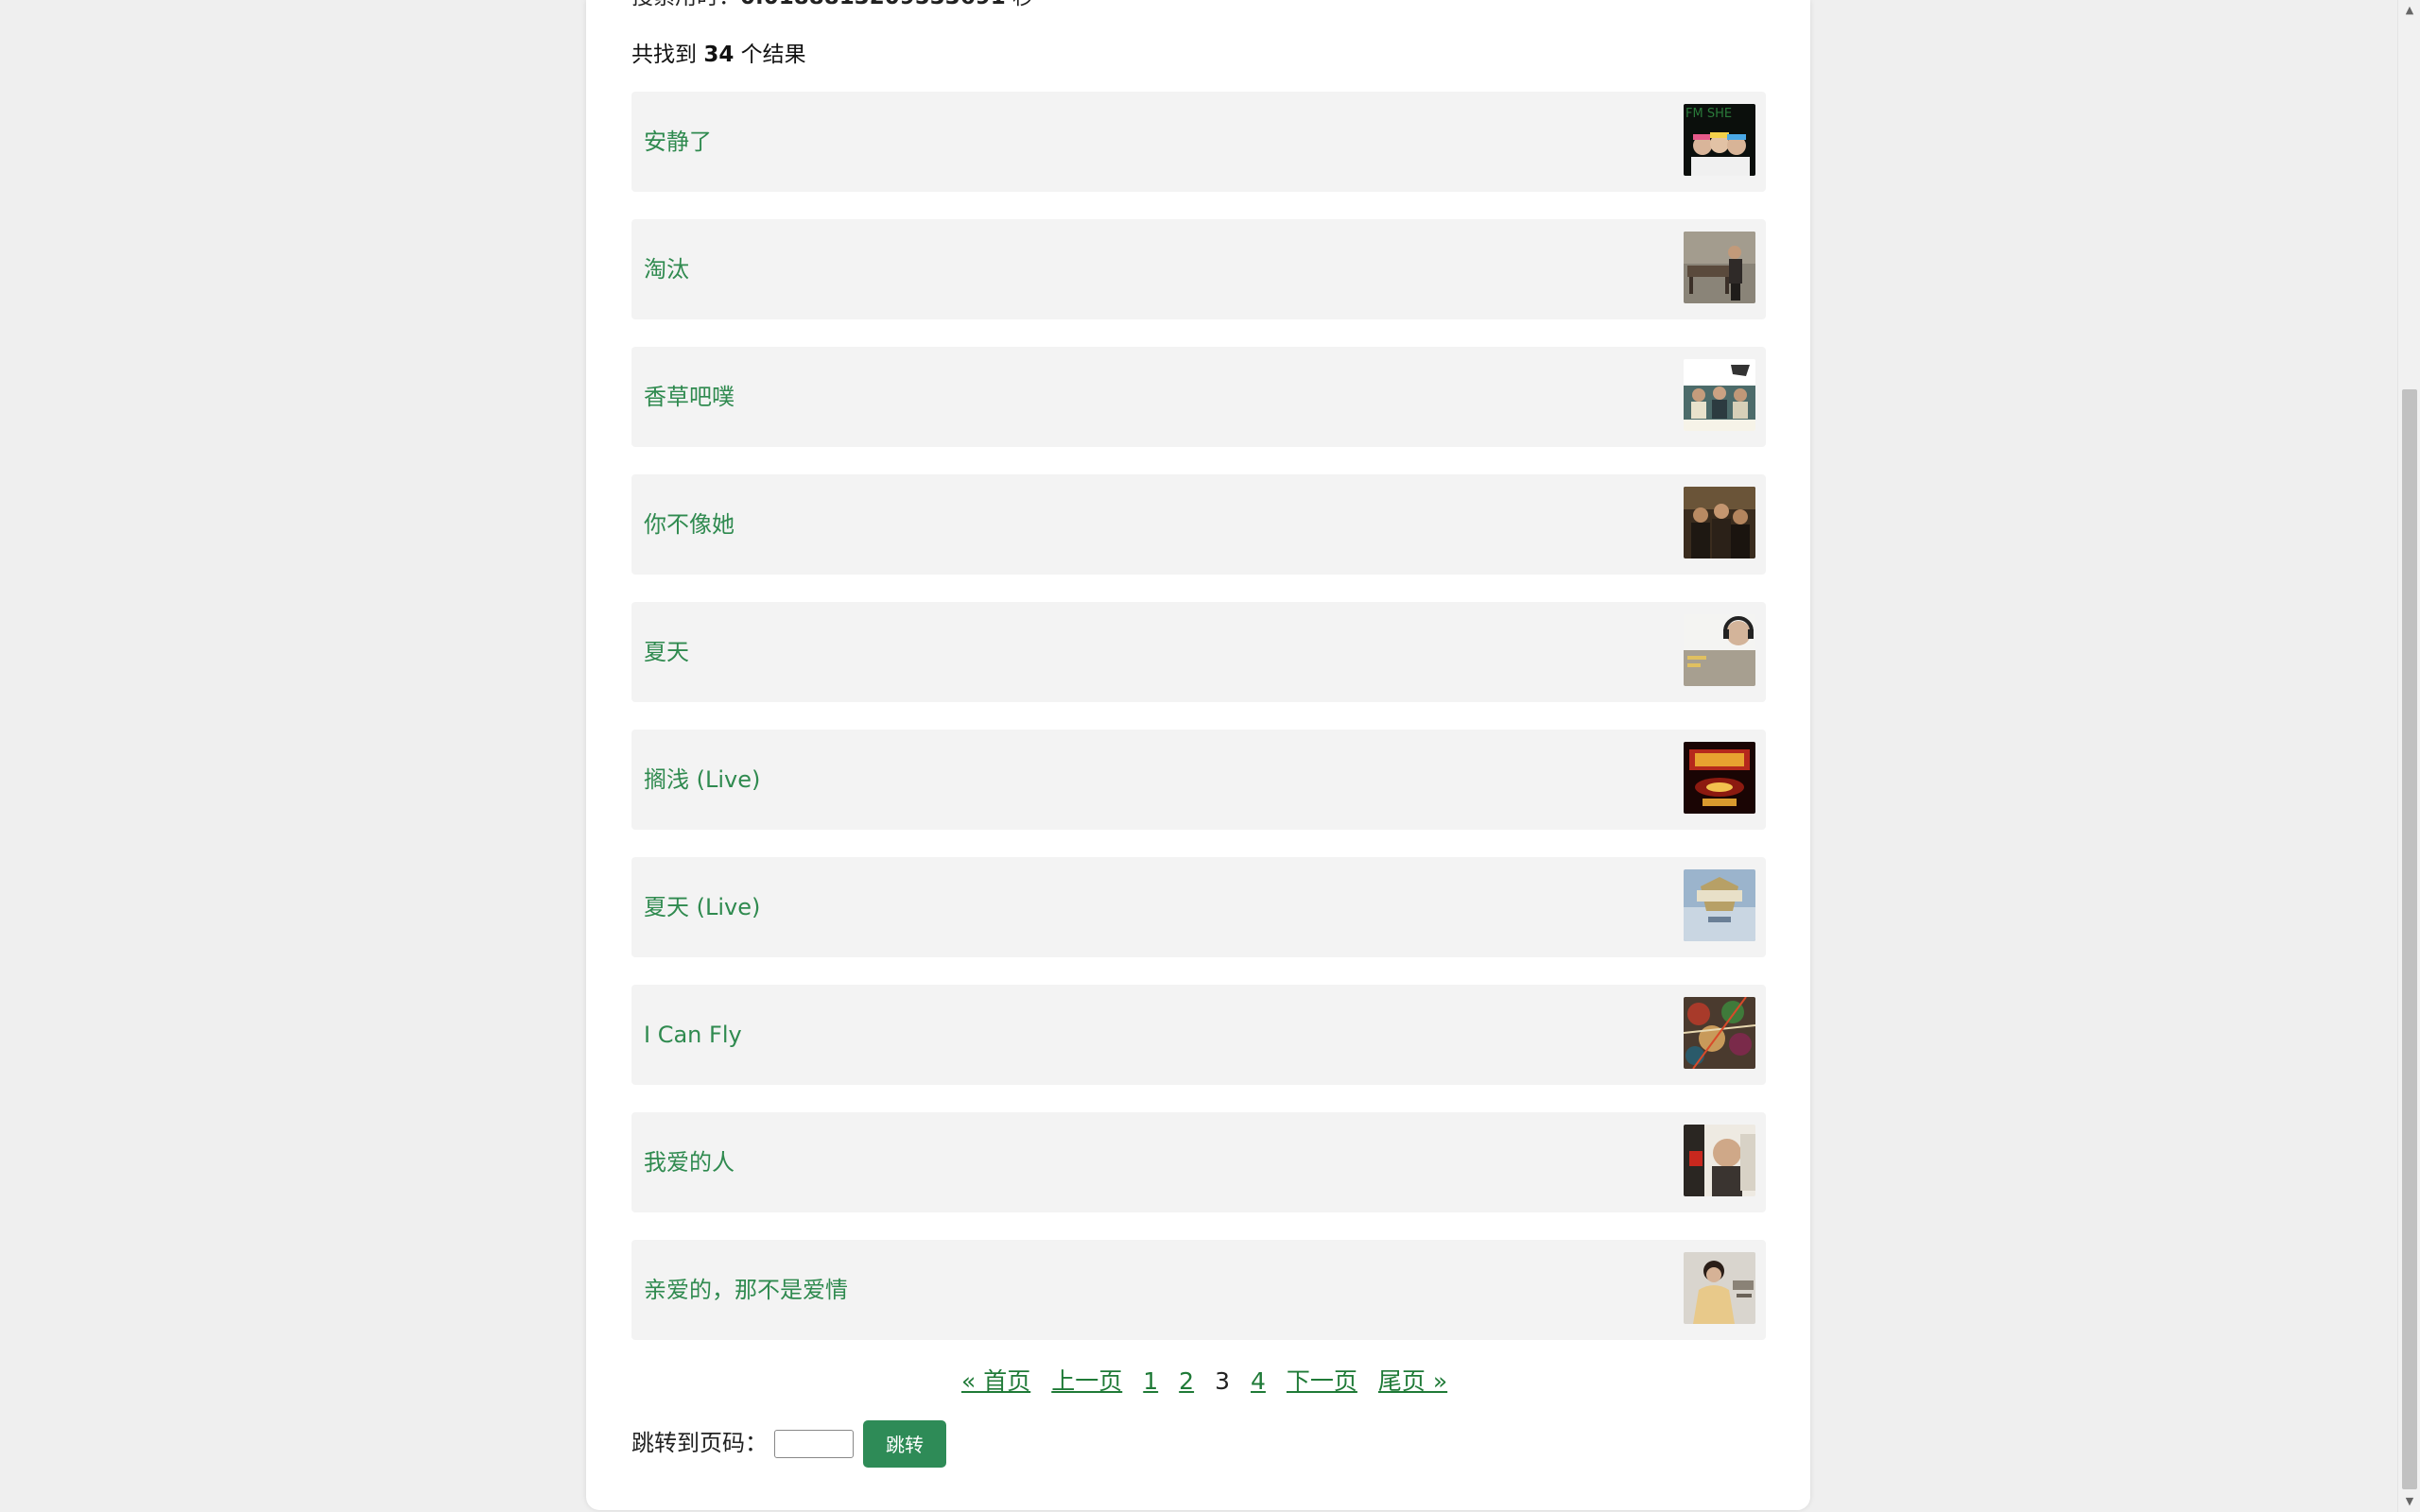 The width and height of the screenshot is (2420, 1512). Describe the element at coordinates (664, 55) in the screenshot. I see `result-count-prefix: 共找到` at that location.